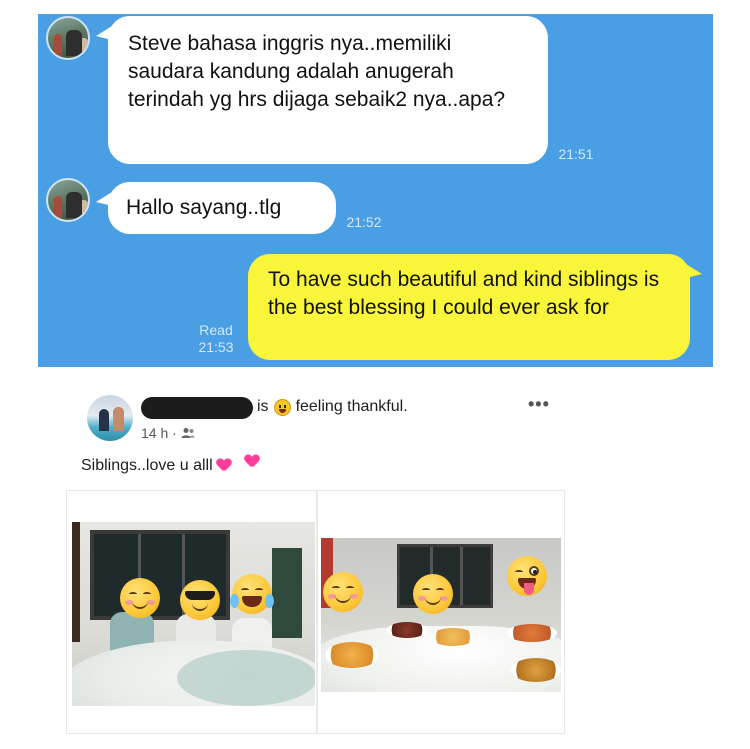 The image size is (750, 749). I want to click on read-receipt: Read 21:53, so click(216, 339).